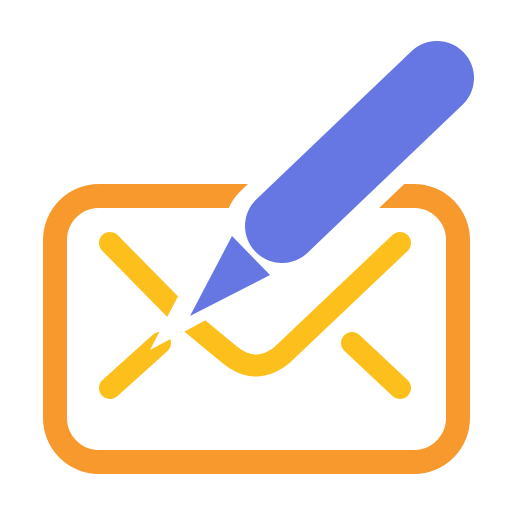 The height and width of the screenshot is (512, 512). Describe the element at coordinates (135, 365) in the screenshot. I see `bottom-left-line` at that location.